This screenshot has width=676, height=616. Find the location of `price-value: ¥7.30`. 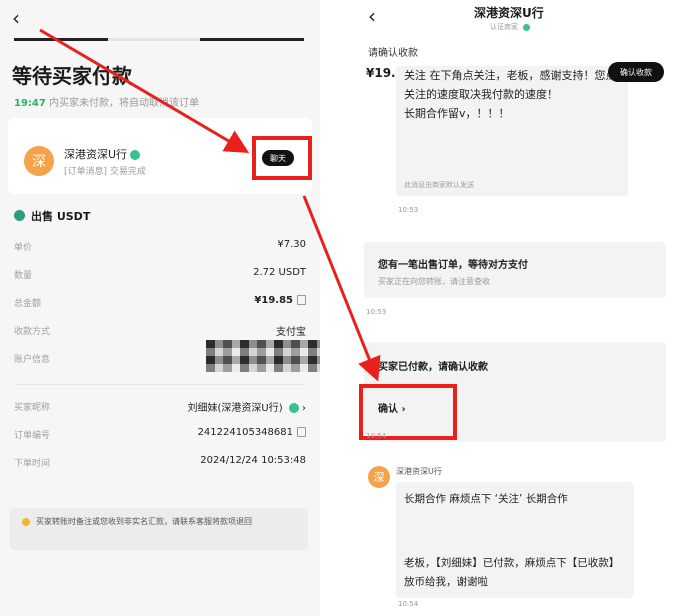

price-value: ¥7.30 is located at coordinates (291, 244).